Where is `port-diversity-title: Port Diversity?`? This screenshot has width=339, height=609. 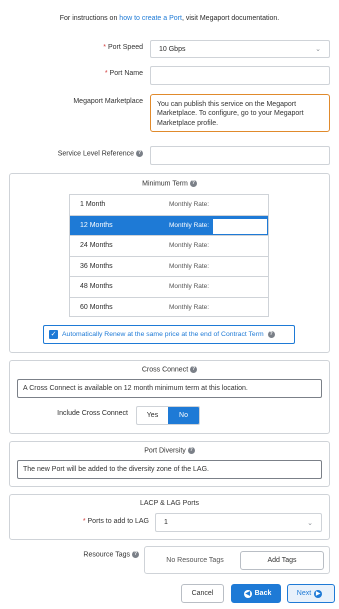
port-diversity-title: Port Diversity? is located at coordinates (169, 451).